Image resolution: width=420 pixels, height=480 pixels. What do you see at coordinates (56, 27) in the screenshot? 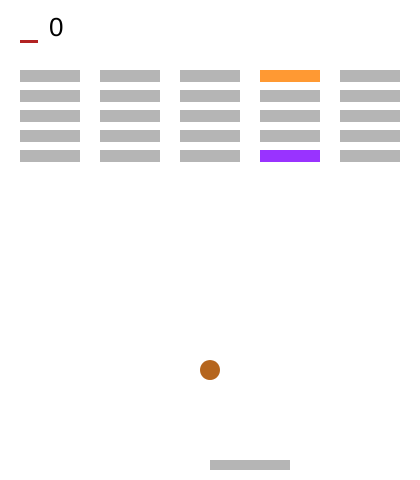
I see `score-display: 0` at bounding box center [56, 27].